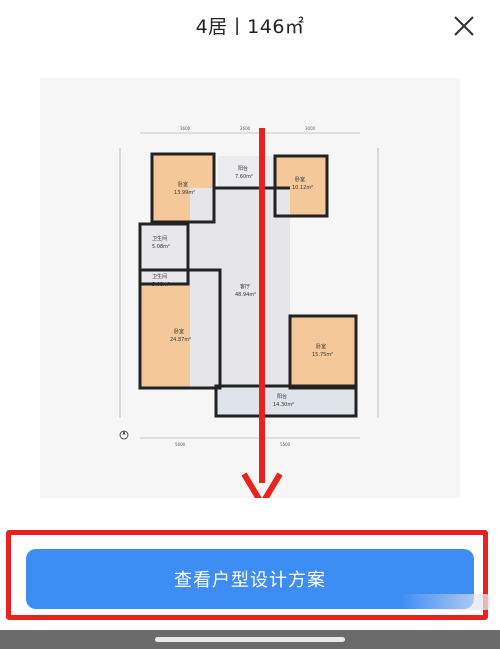 The image size is (500, 649). What do you see at coordinates (245, 286) in the screenshot?
I see `room-name: 客厅` at bounding box center [245, 286].